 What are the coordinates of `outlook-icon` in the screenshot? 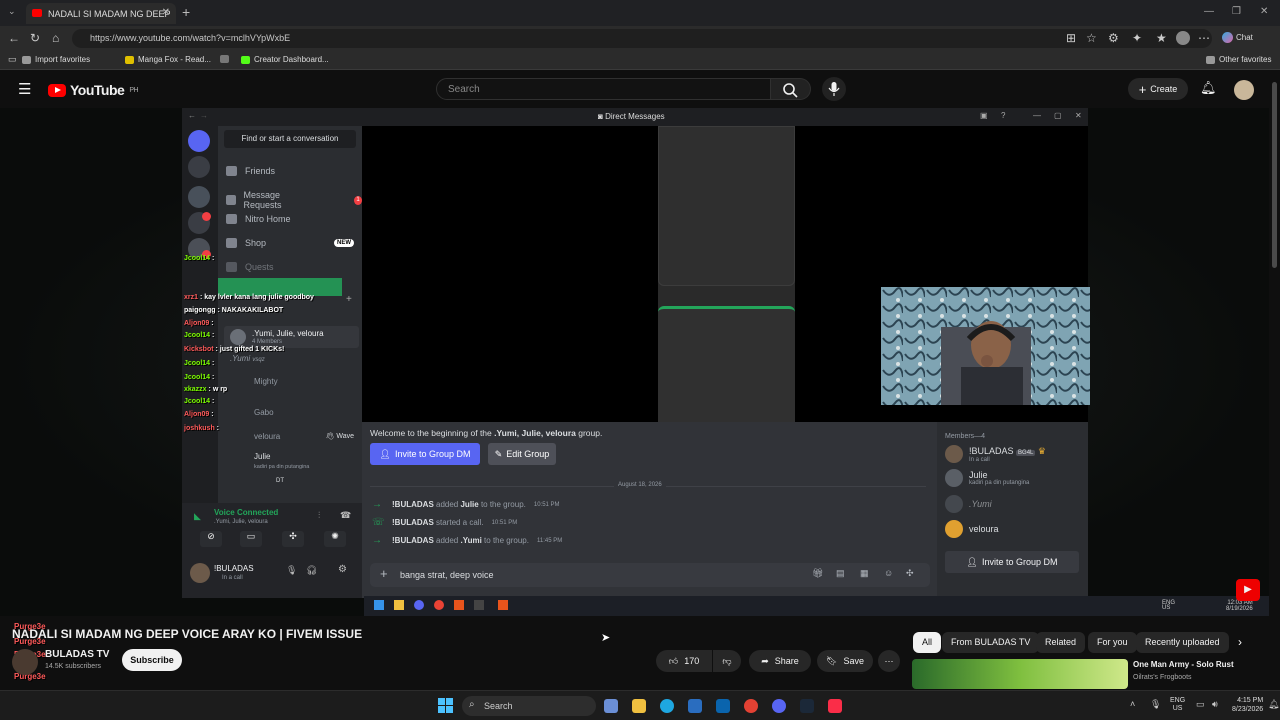 It's located at (723, 706).